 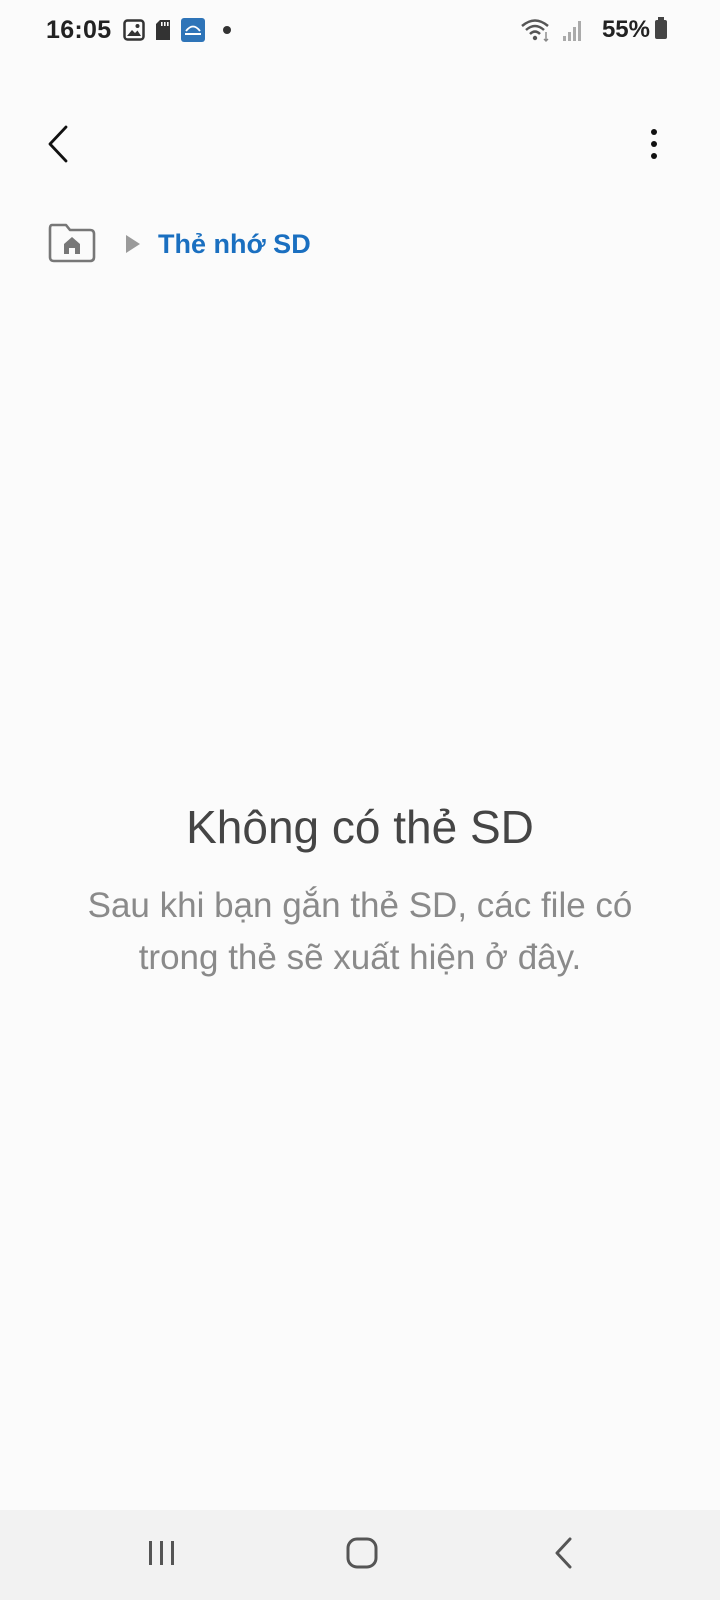 I want to click on status-bar: 16:05 55%, so click(x=360, y=30).